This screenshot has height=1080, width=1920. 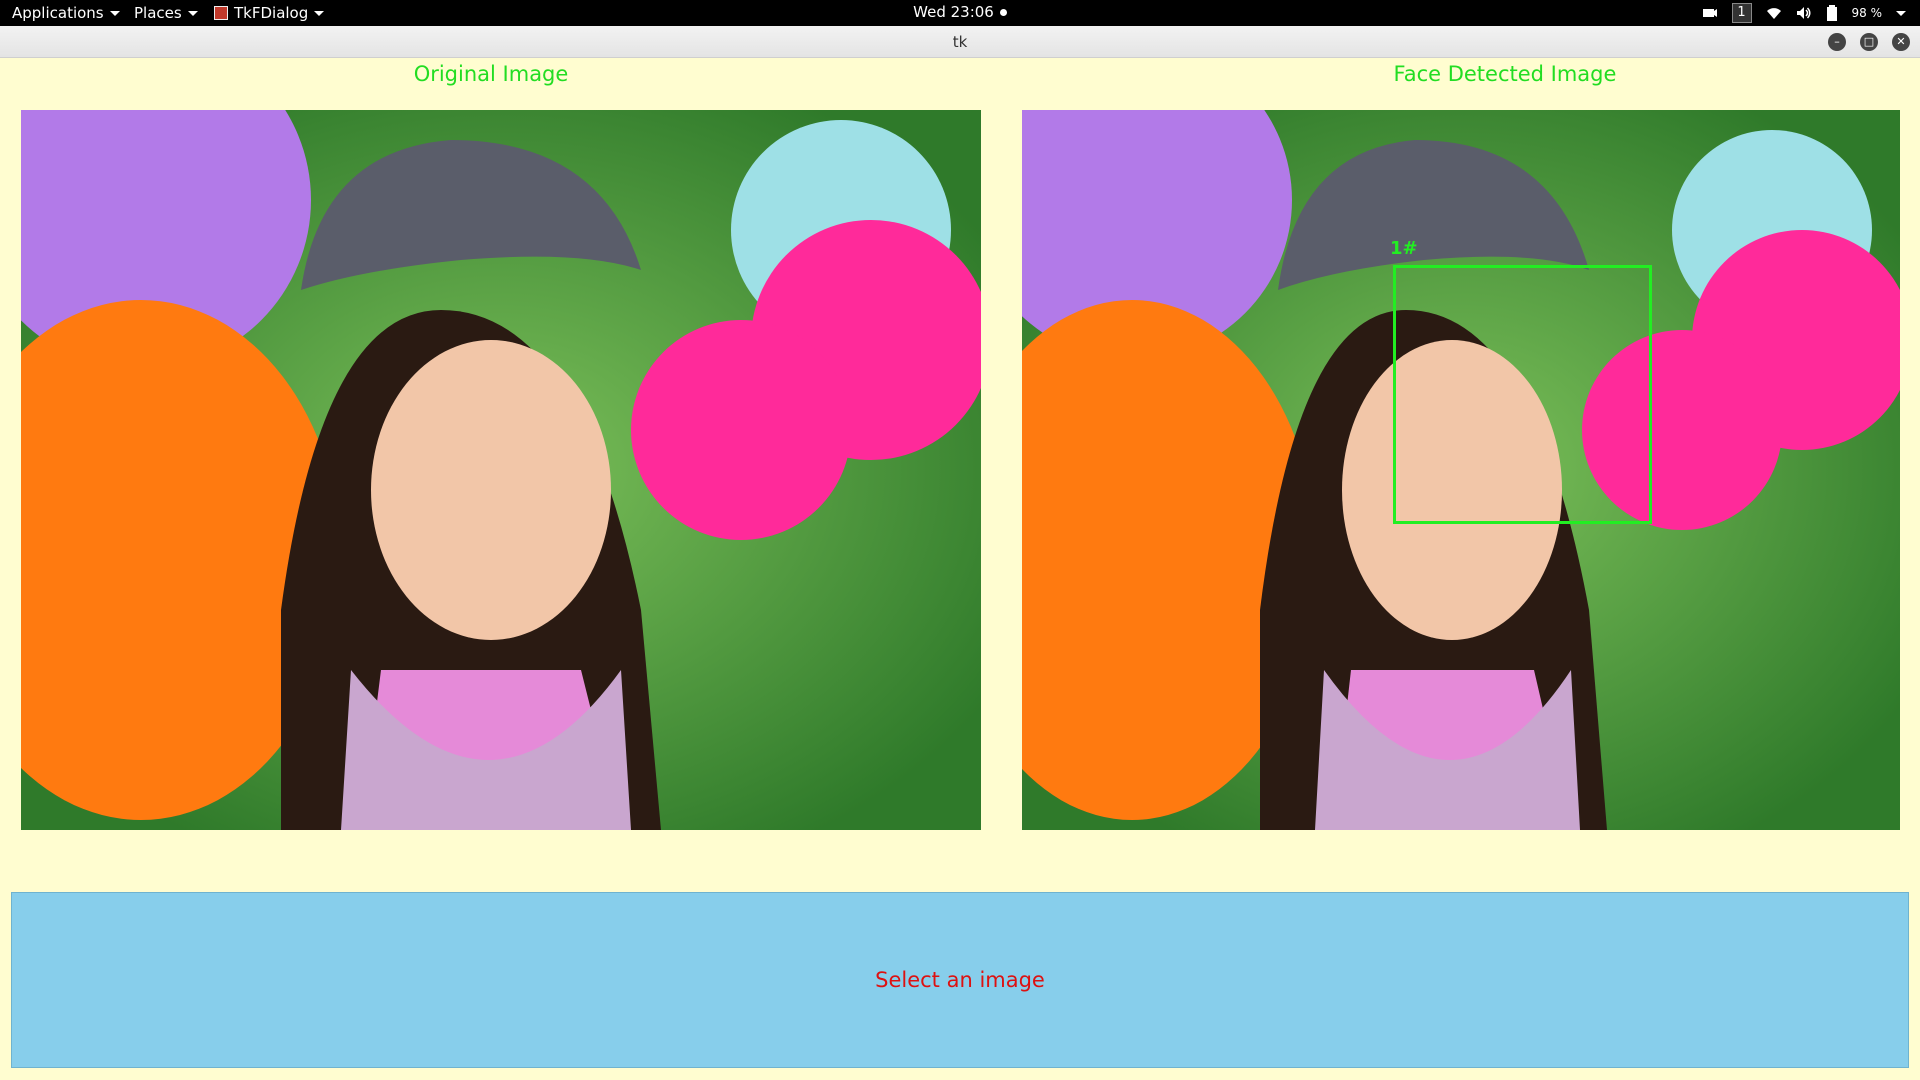 What do you see at coordinates (1901, 13) in the screenshot?
I see `chevron-down-icon` at bounding box center [1901, 13].